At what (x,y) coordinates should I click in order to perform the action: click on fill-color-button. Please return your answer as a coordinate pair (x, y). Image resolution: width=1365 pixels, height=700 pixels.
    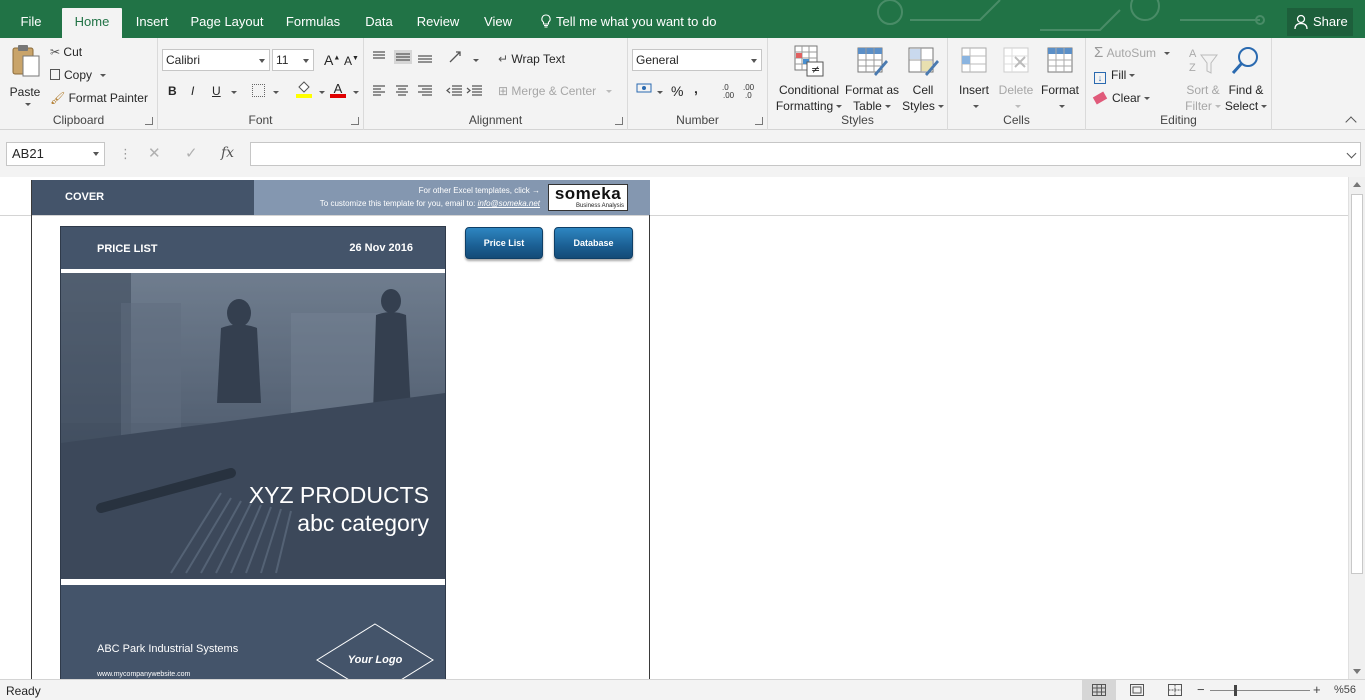
    Looking at the image, I should click on (304, 89).